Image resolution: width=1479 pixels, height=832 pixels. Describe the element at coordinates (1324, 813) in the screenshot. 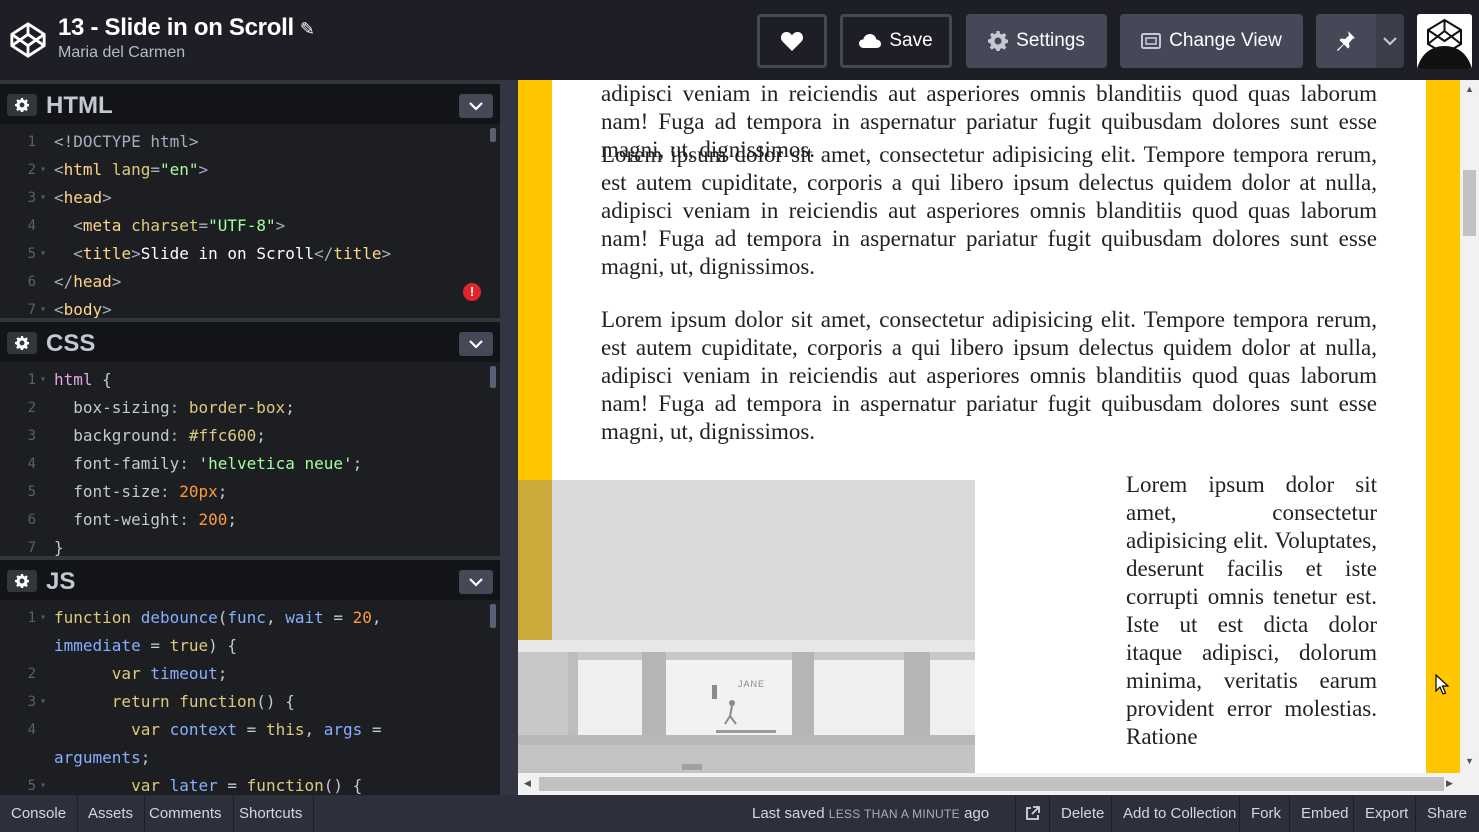

I see `embed-button: Embed` at that location.